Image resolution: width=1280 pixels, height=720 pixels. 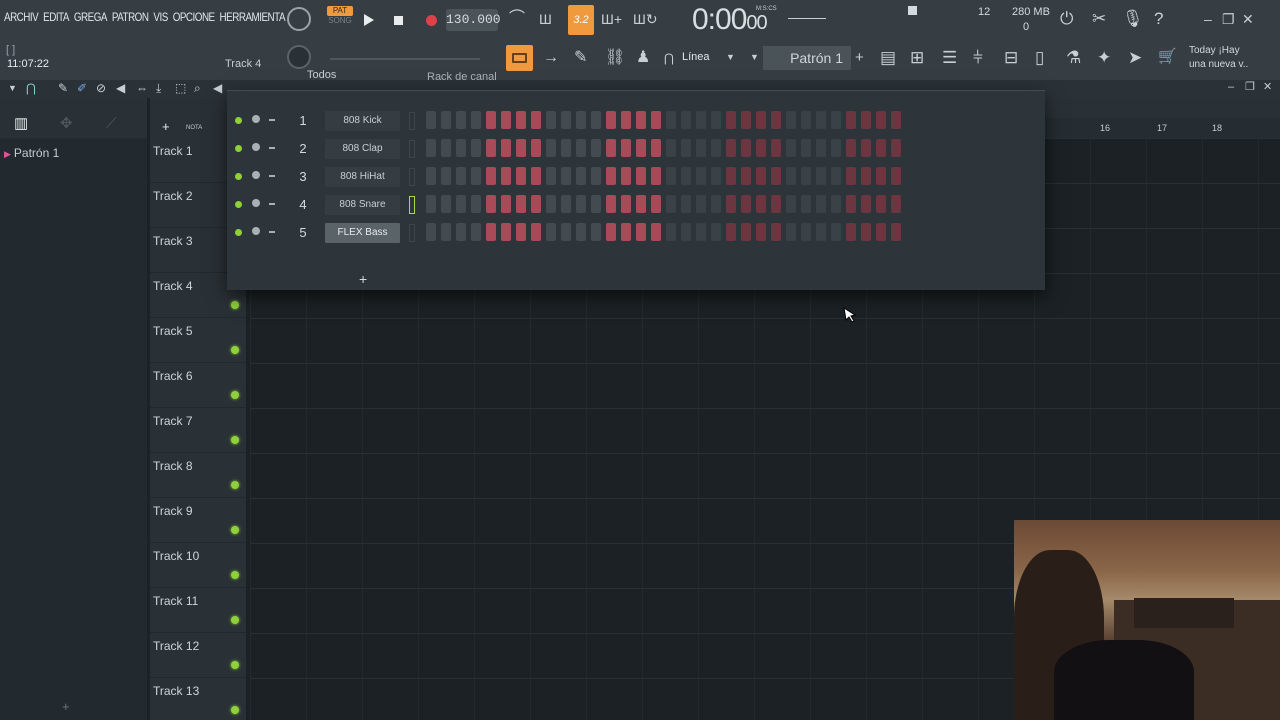 What do you see at coordinates (198, 385) in the screenshot?
I see `track-header: Track 6` at bounding box center [198, 385].